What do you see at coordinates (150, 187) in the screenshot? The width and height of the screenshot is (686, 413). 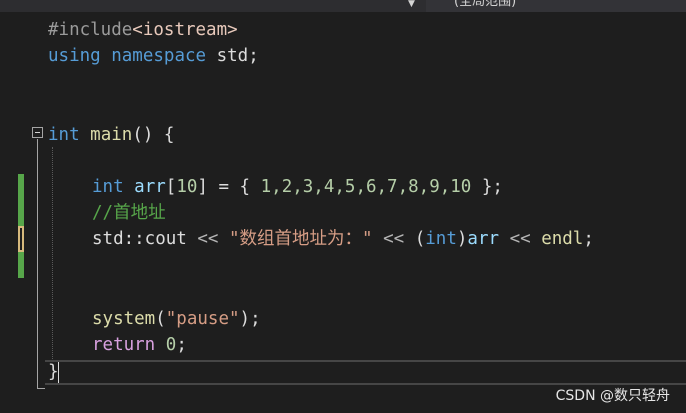 I see `array-name: arr` at bounding box center [150, 187].